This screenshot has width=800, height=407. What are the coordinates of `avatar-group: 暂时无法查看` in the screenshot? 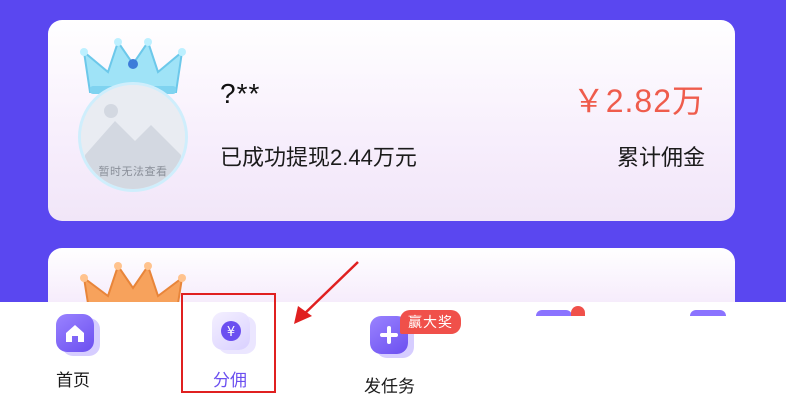 It's located at (133, 114).